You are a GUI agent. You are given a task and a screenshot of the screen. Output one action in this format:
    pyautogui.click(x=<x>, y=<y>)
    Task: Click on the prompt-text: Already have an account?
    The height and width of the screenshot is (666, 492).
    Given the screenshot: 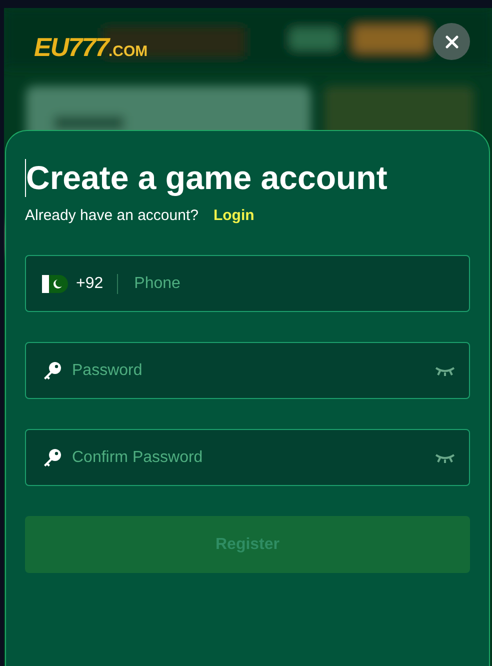 What is the action you would take?
    pyautogui.click(x=111, y=216)
    